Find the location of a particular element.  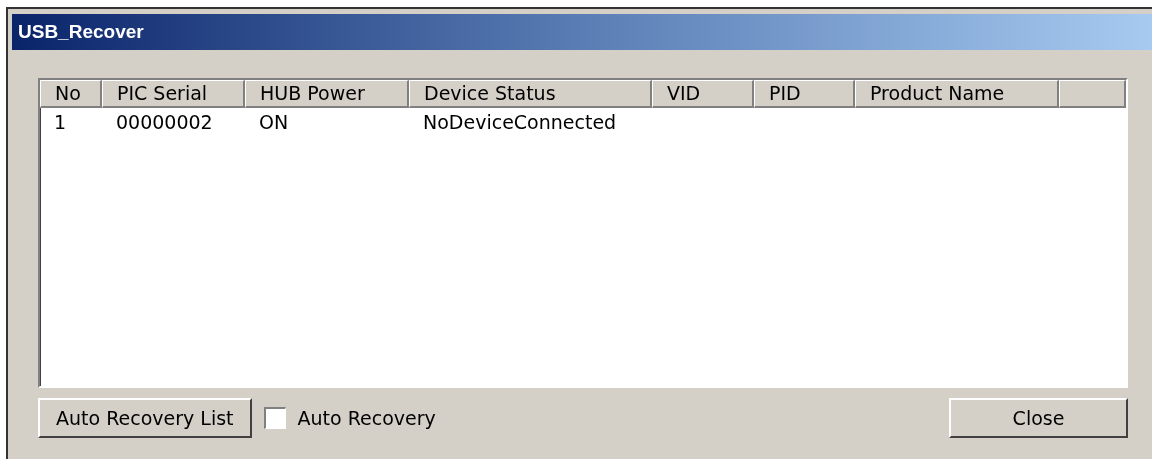

table-cell: ON is located at coordinates (274, 122).